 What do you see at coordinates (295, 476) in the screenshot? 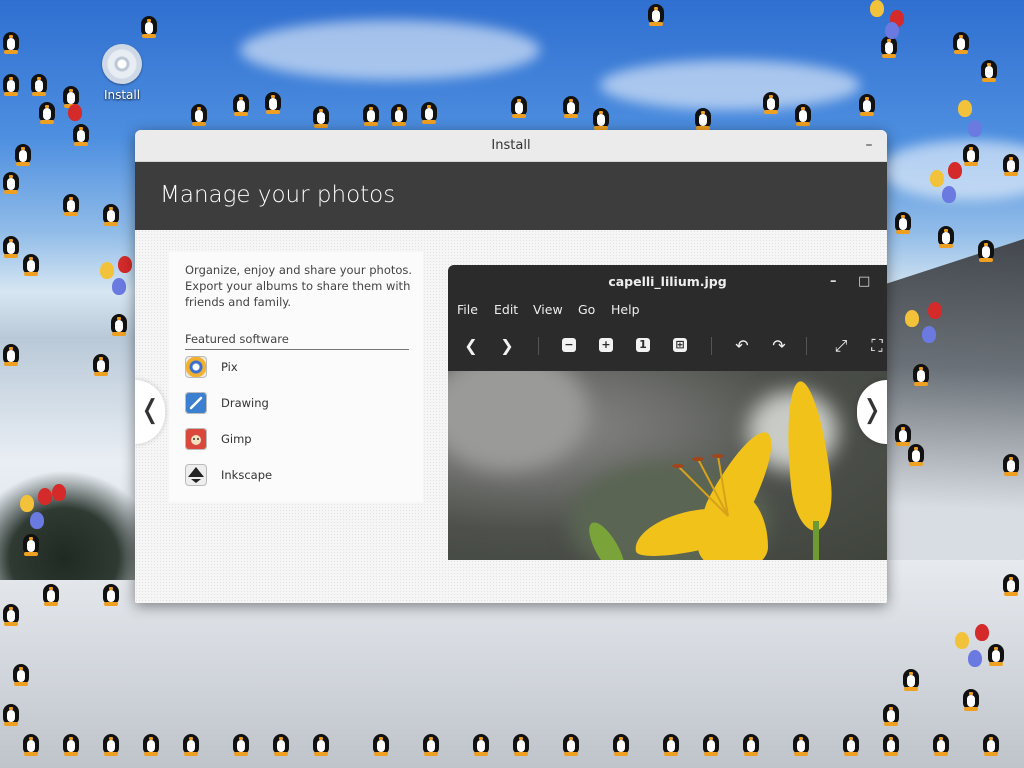
I see `app-item-inkscape: Inkscape` at bounding box center [295, 476].